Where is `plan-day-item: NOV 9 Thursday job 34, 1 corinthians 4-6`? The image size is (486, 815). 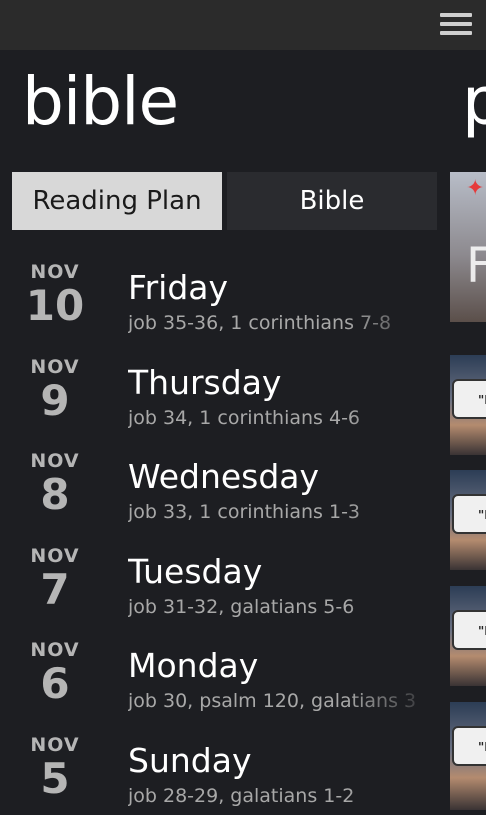 plan-day-item: NOV 9 Thursday job 34, 1 corinthians 4-6 is located at coordinates (220, 390).